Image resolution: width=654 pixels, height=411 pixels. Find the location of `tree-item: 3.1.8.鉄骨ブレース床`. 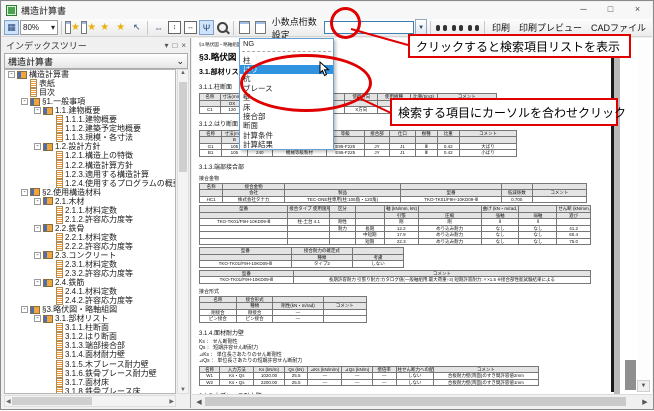

tree-item: 3.1.8.鉄骨ブレース床 is located at coordinates (90, 389).